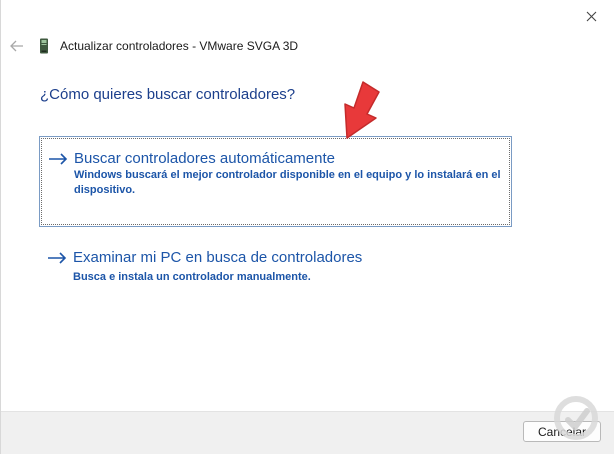 This screenshot has width=614, height=454. I want to click on device-icon, so click(46, 46).